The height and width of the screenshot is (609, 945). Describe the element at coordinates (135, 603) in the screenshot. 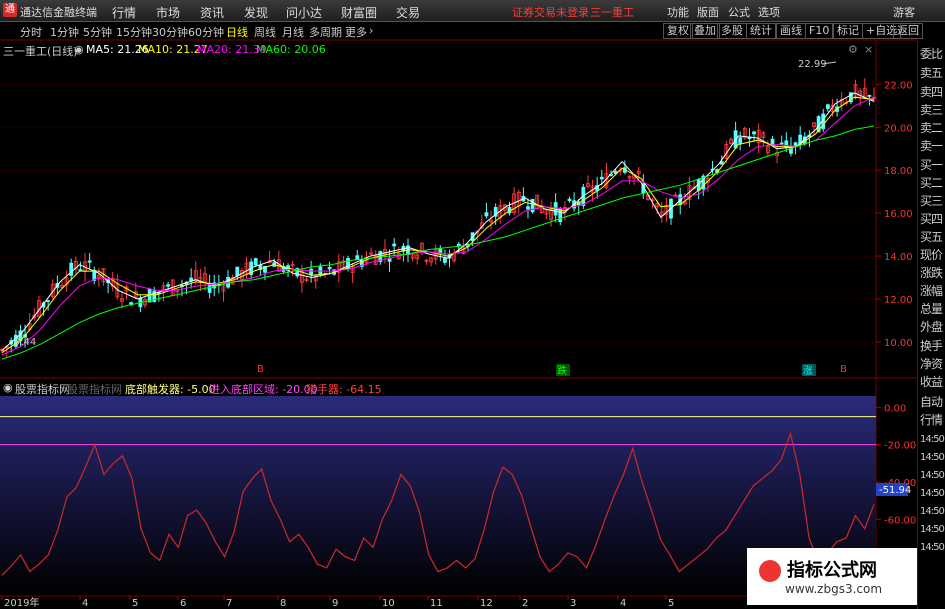

I see `x-tick-label: 5` at that location.